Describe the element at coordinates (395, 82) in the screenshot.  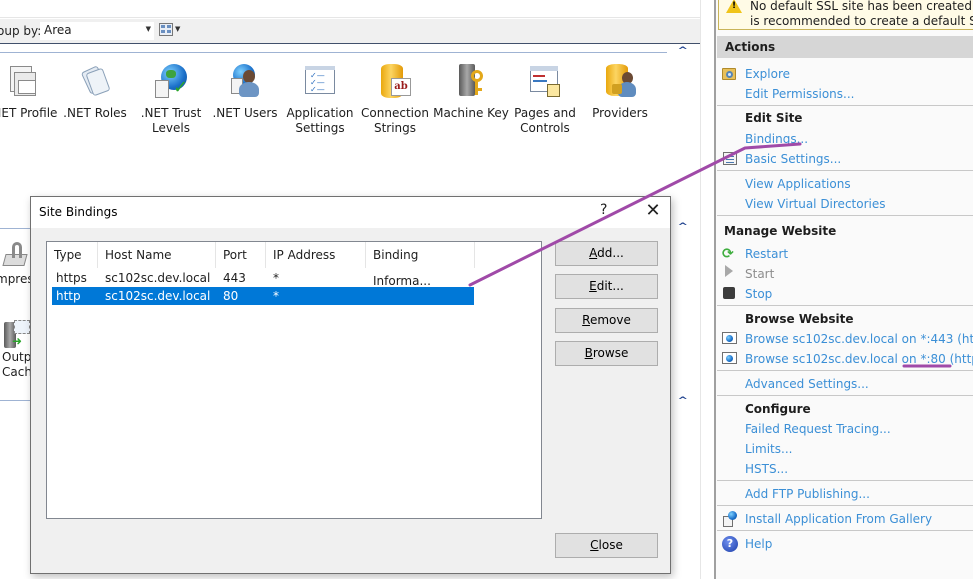
I see `connection-strings-icon: ab` at that location.